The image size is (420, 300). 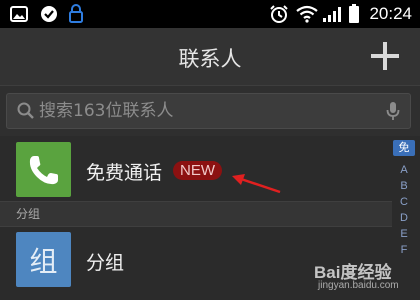 What do you see at coordinates (404, 202) in the screenshot?
I see `index-item-c: C` at bounding box center [404, 202].